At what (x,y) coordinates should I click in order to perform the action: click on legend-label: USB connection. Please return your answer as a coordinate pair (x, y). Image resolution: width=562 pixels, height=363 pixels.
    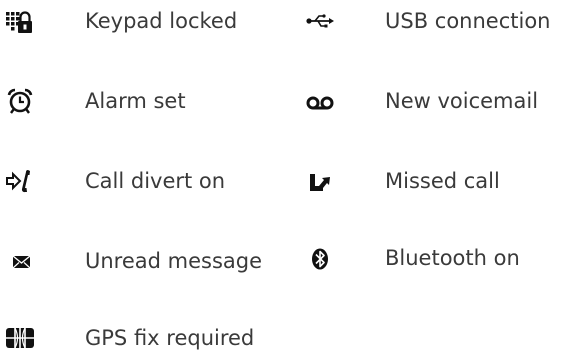
    Looking at the image, I should click on (468, 21).